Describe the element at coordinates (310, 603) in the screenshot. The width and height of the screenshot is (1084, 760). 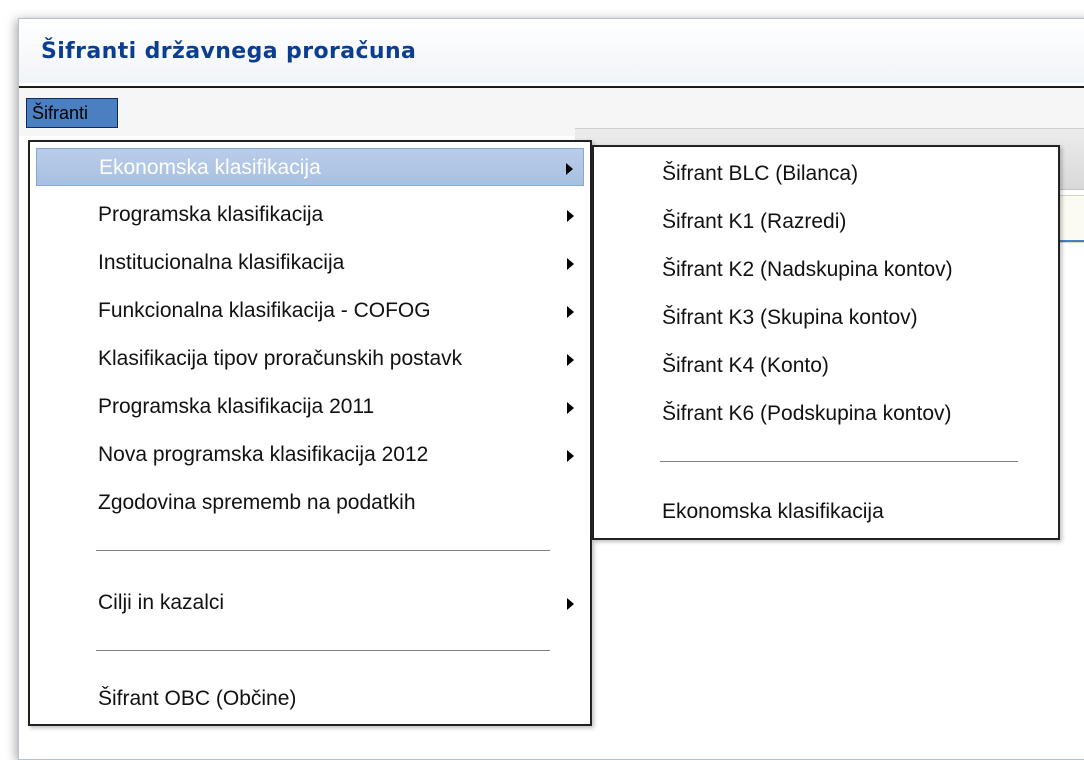
I see `menu-item-cilji-in-kazalci: Cilji in kazalci` at that location.